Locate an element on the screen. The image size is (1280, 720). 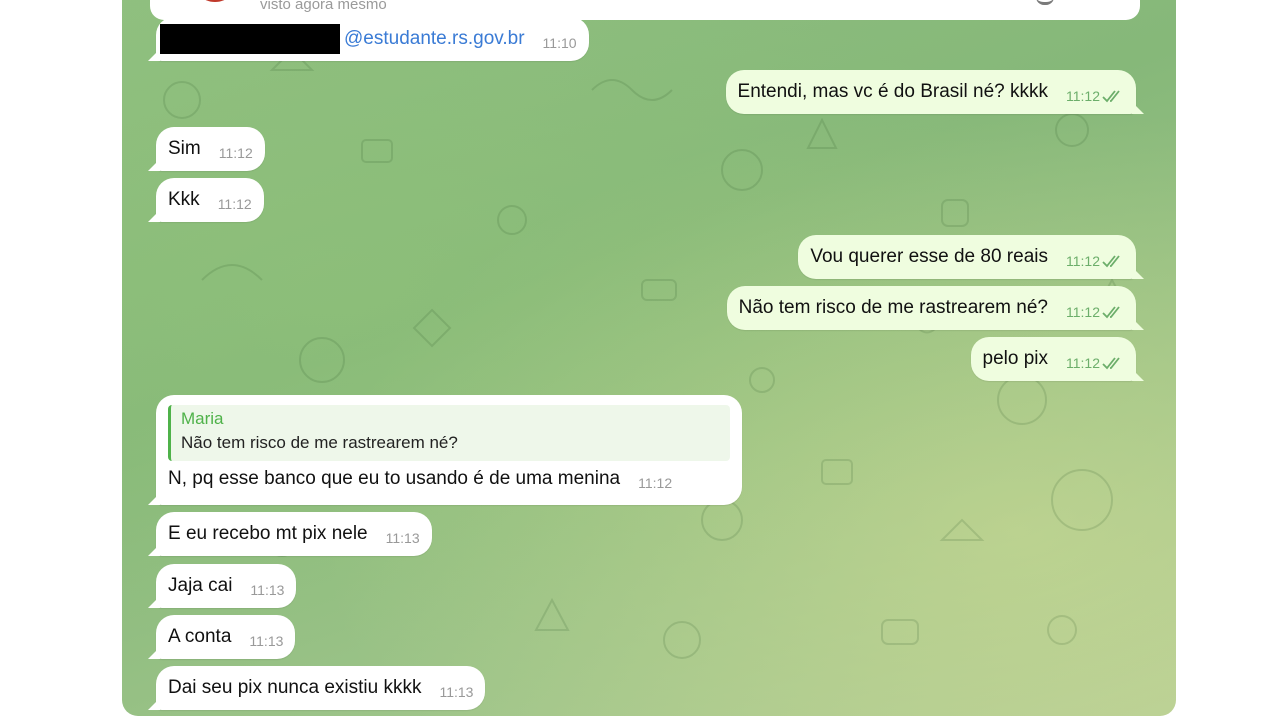
quoted-message: Maria Não tem risco de me rastrearem né? is located at coordinates (449, 433).